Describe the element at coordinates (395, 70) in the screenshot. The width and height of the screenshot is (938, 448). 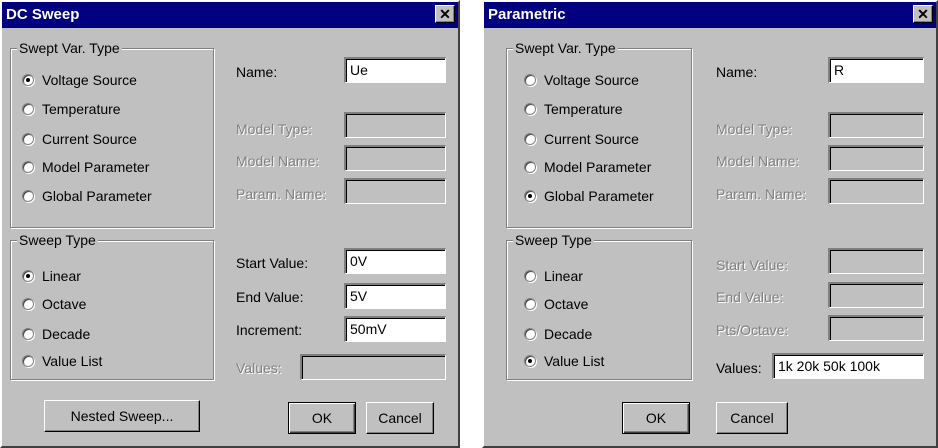
I see `name-field: Ue` at that location.